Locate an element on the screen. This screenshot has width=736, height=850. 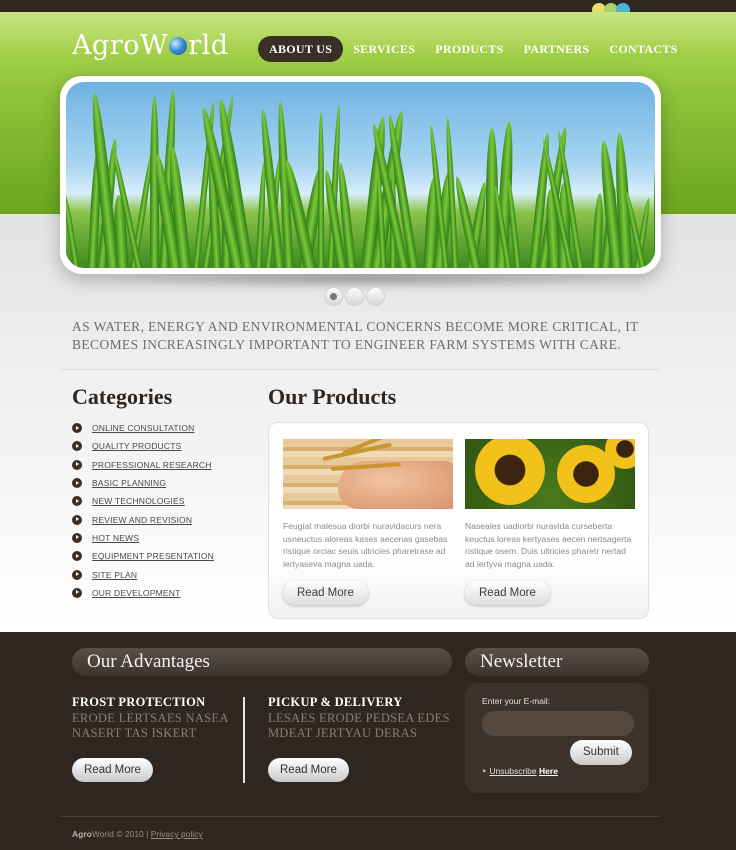
product-read-more-button-2: Read More is located at coordinates (507, 593).